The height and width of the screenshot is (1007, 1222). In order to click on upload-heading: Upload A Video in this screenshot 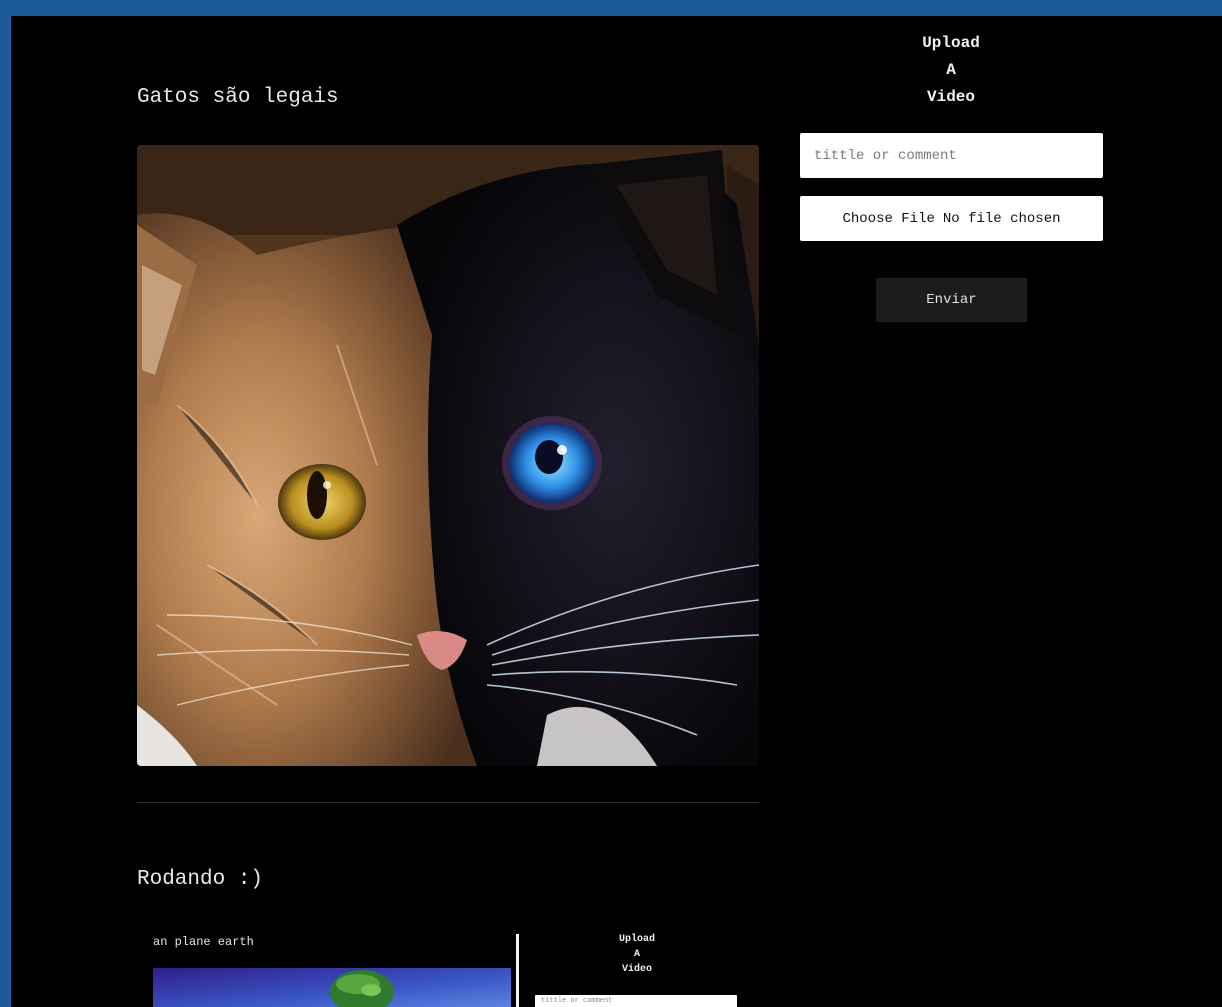, I will do `click(951, 70)`.